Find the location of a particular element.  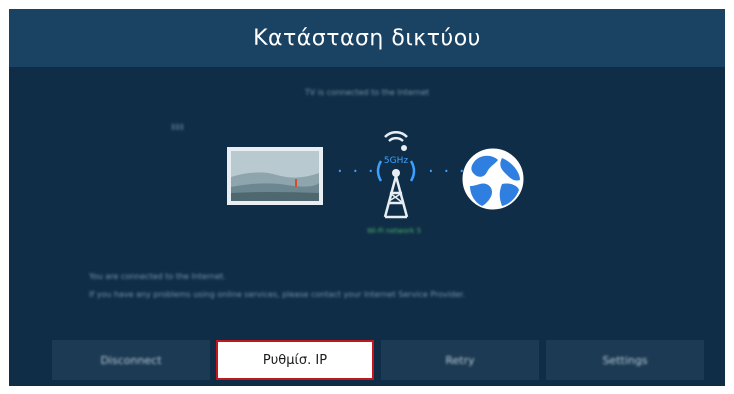

ip-settings-button: Ρυθμίσ. IP is located at coordinates (295, 360).